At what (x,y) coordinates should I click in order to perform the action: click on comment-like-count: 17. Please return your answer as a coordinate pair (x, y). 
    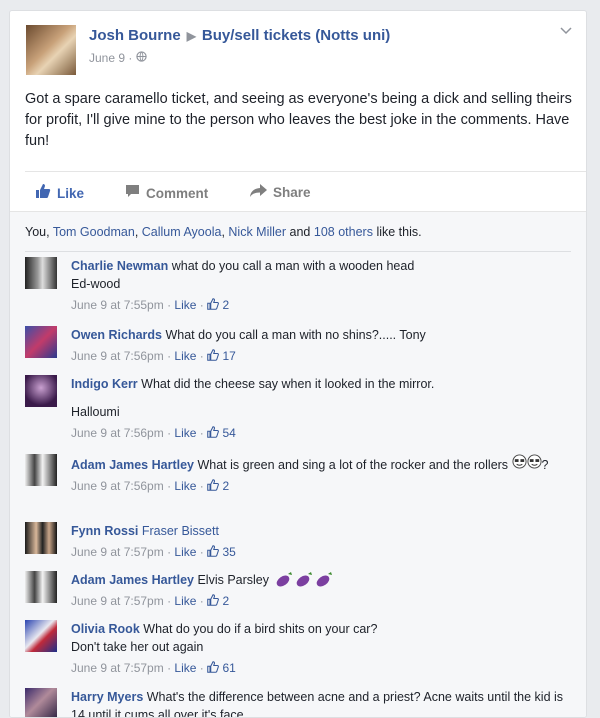
    Looking at the image, I should click on (228, 356).